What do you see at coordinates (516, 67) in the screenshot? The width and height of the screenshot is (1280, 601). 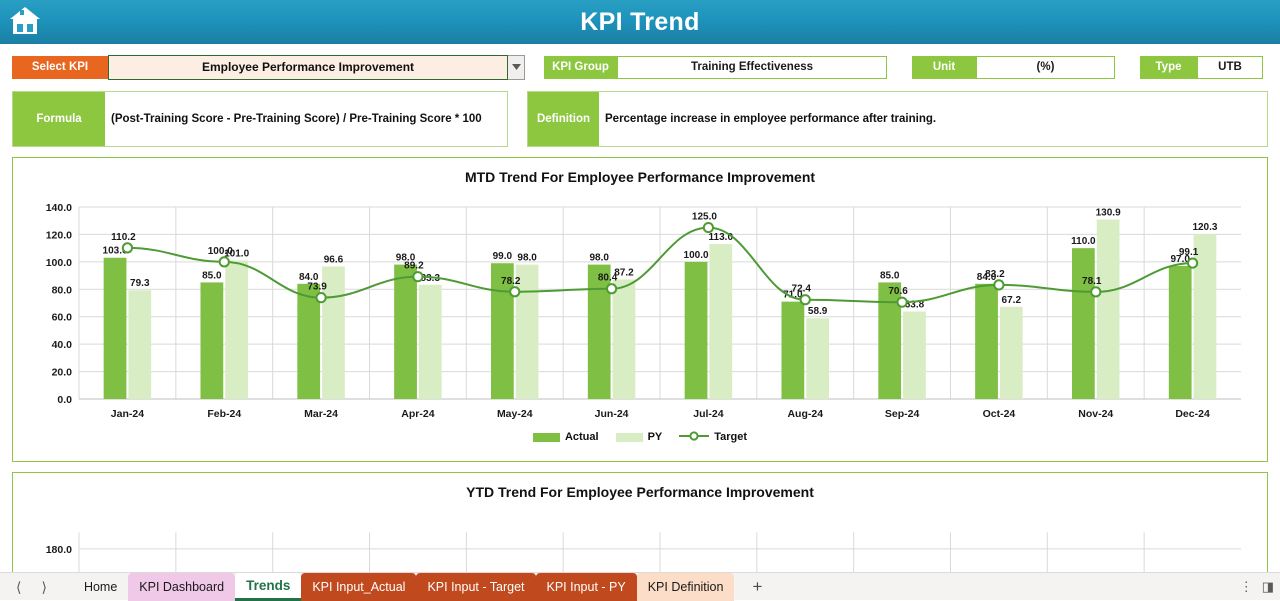 I see `chevron-down-icon` at bounding box center [516, 67].